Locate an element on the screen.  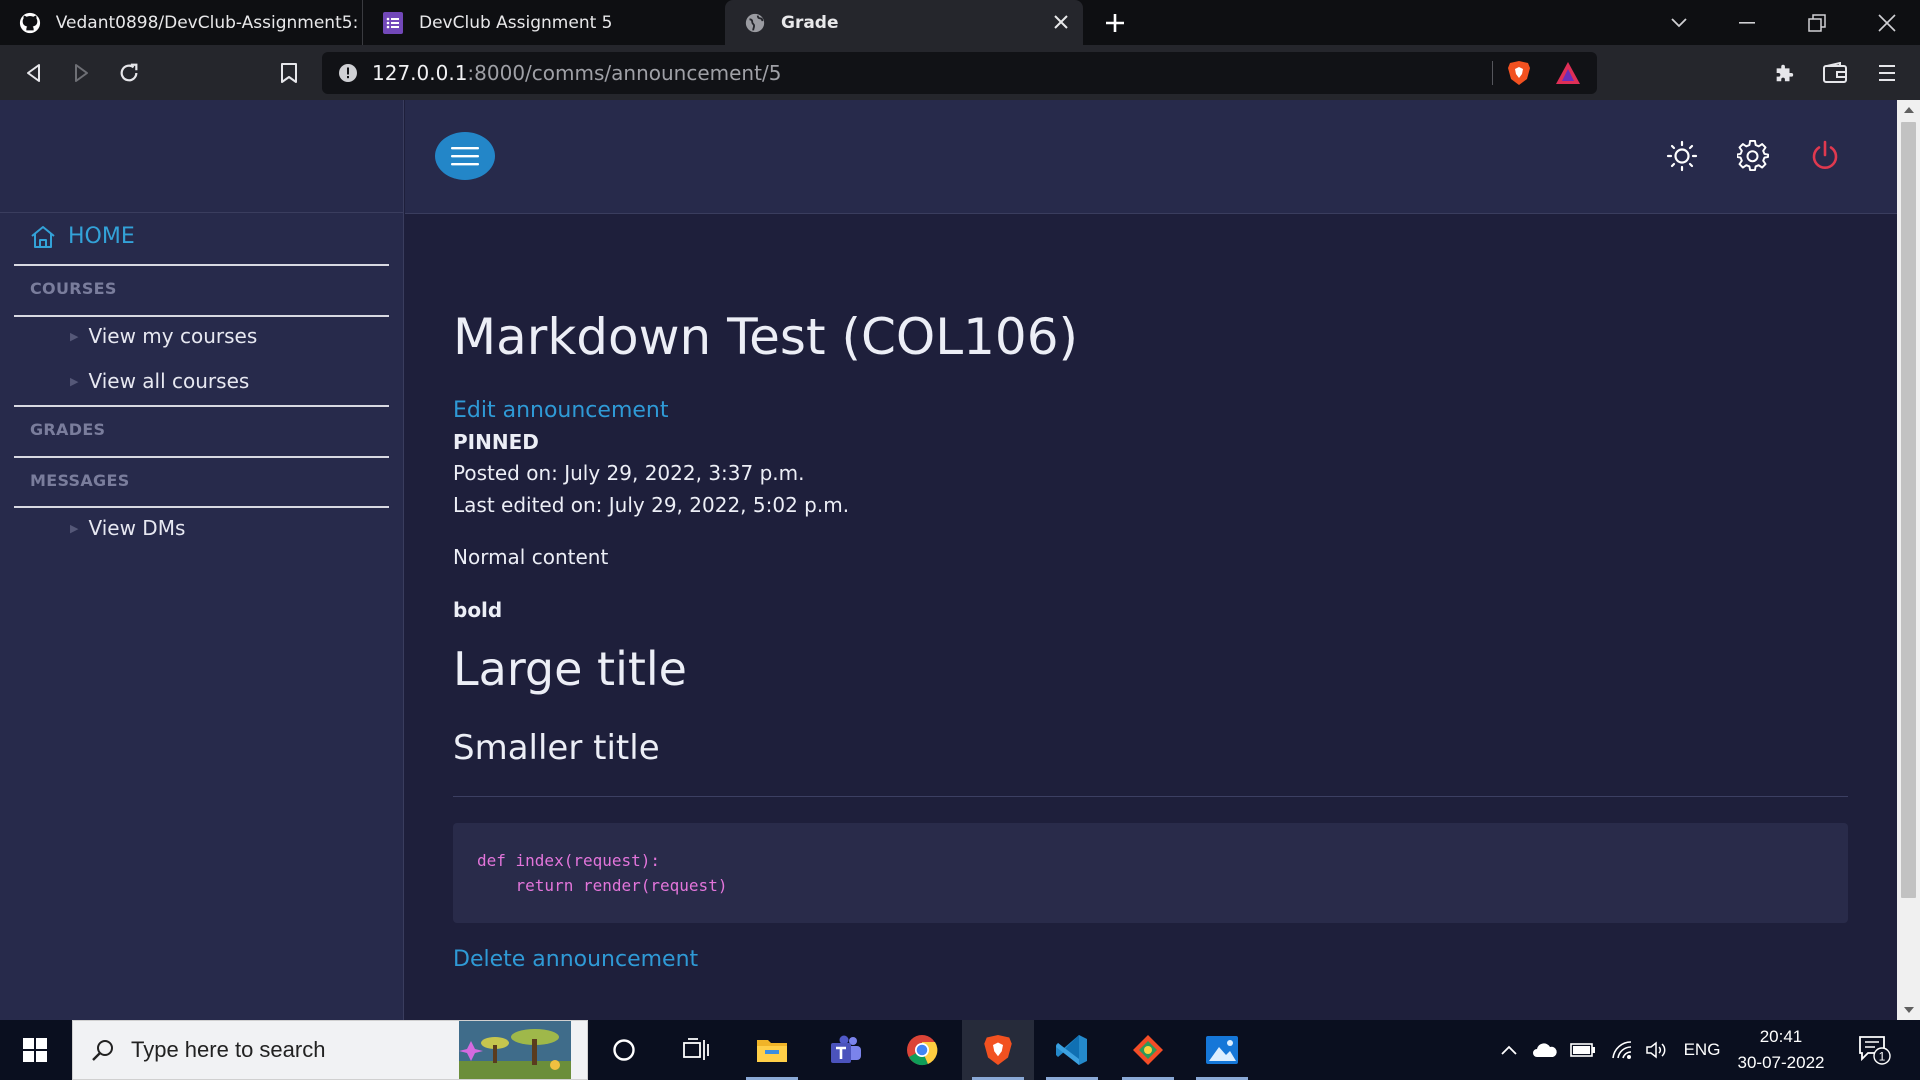
nav-link-label: View my courses is located at coordinates (173, 336).